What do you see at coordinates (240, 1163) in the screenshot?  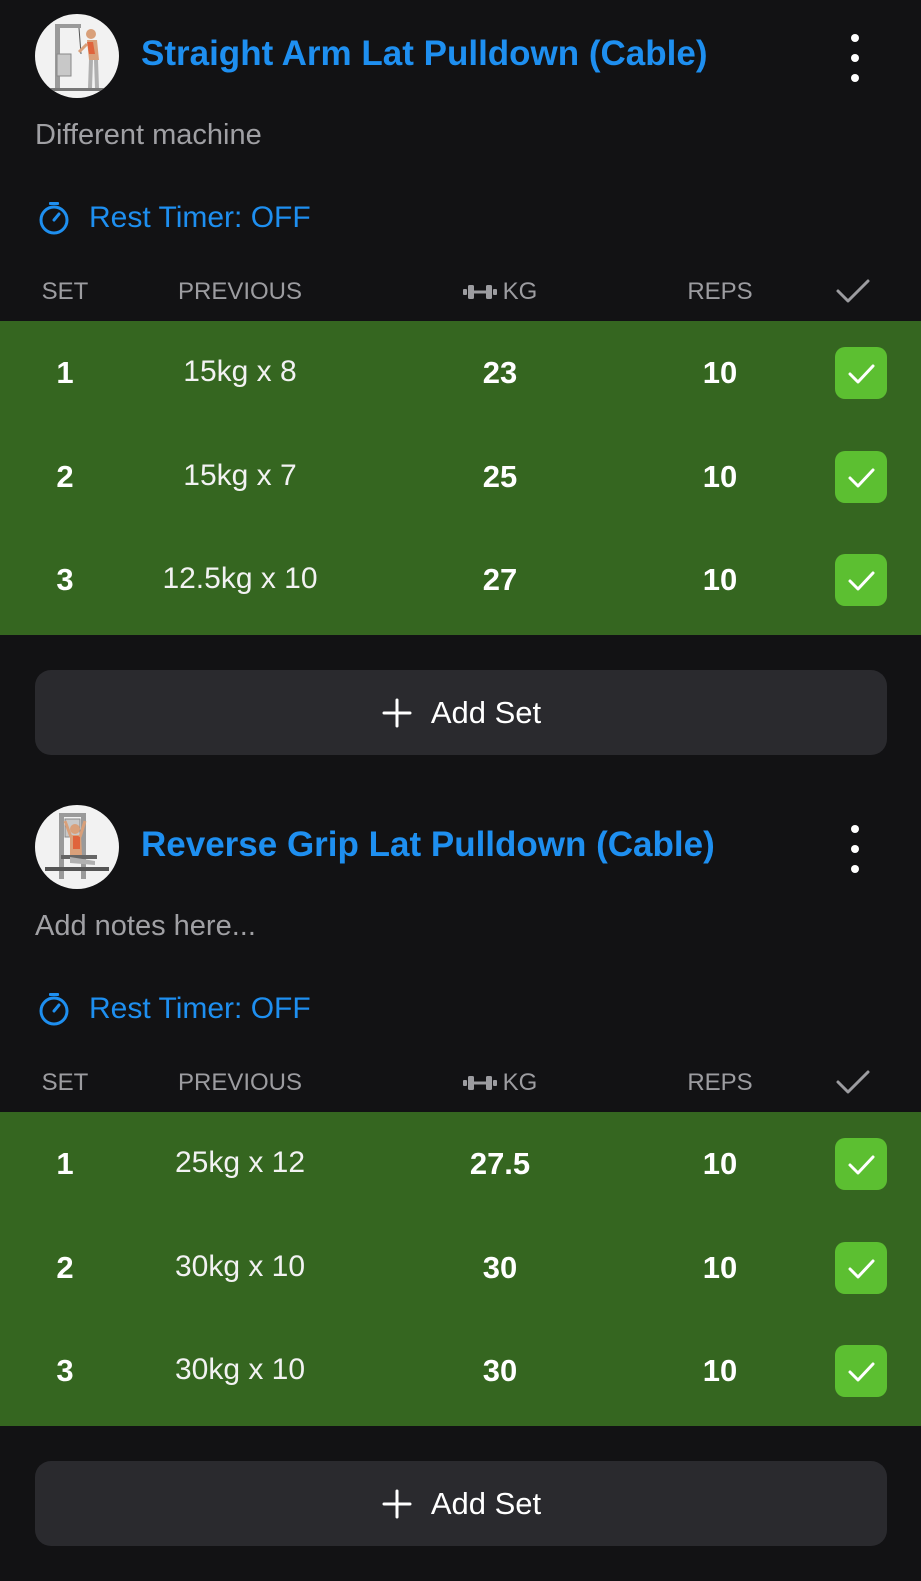 I see `previous-value: 25kg x 12` at bounding box center [240, 1163].